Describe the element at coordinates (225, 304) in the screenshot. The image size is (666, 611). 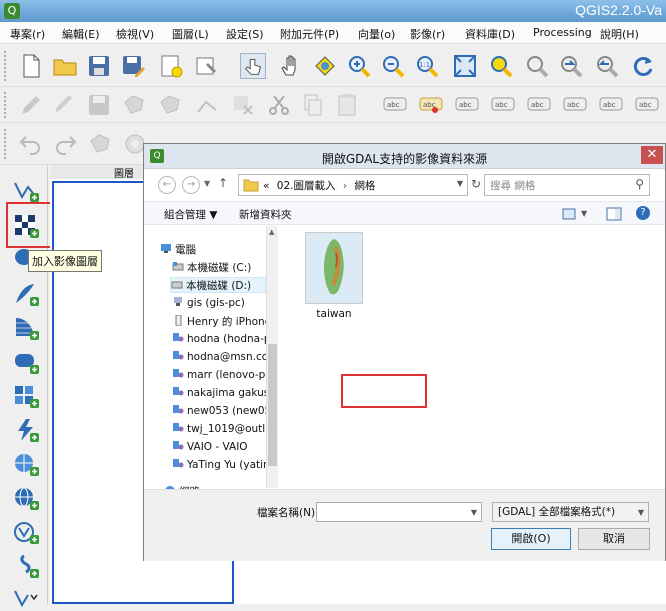
I see `tree-item-network-pc: gis (gis-pc)` at that location.